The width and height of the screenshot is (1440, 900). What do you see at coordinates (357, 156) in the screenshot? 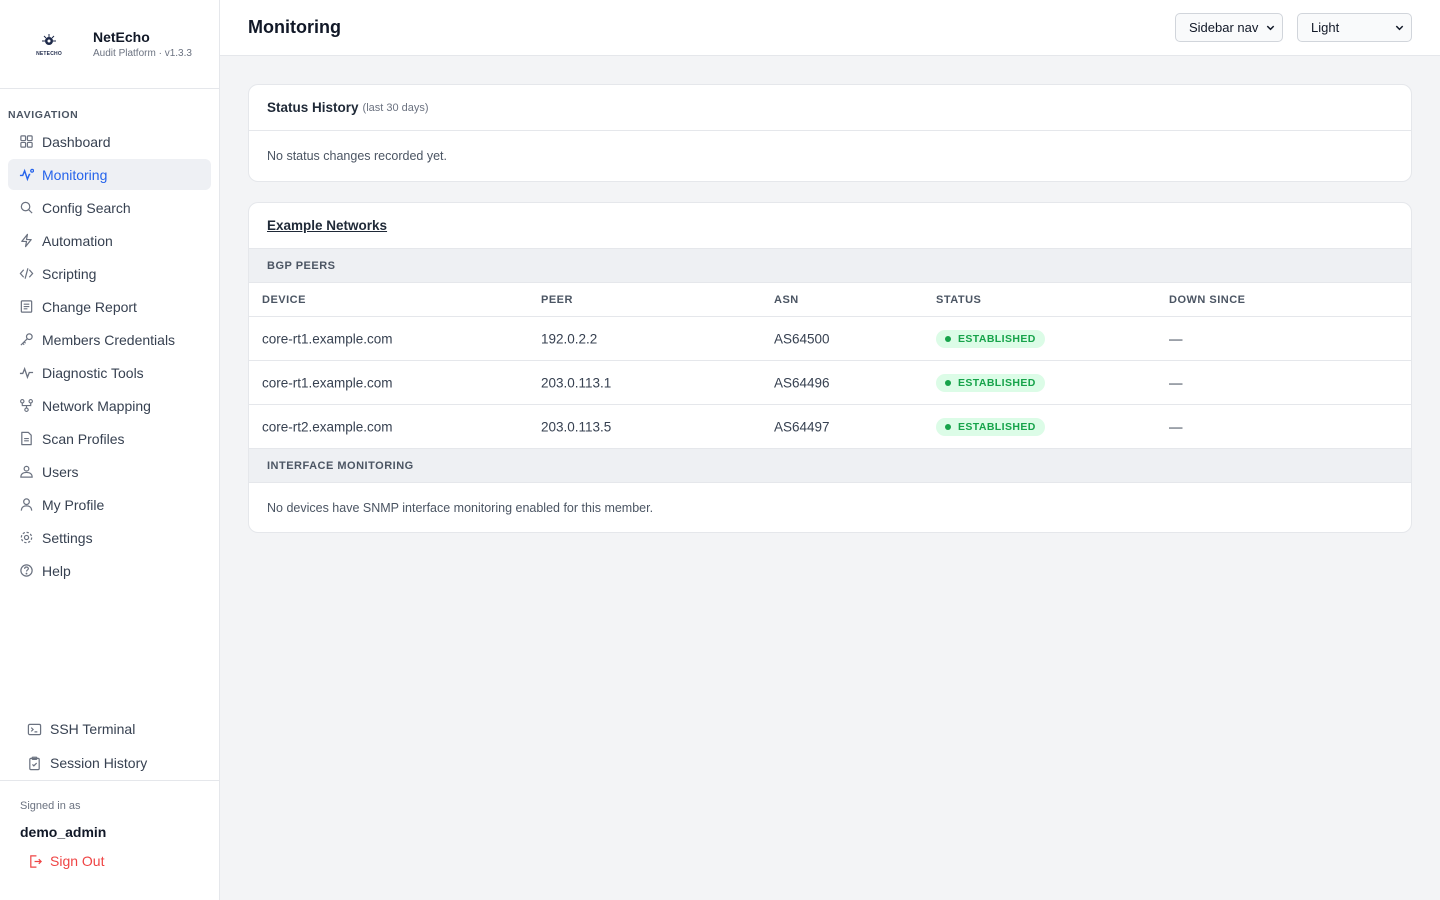
I see `status-history-empty: No status changes recorded yet.` at bounding box center [357, 156].